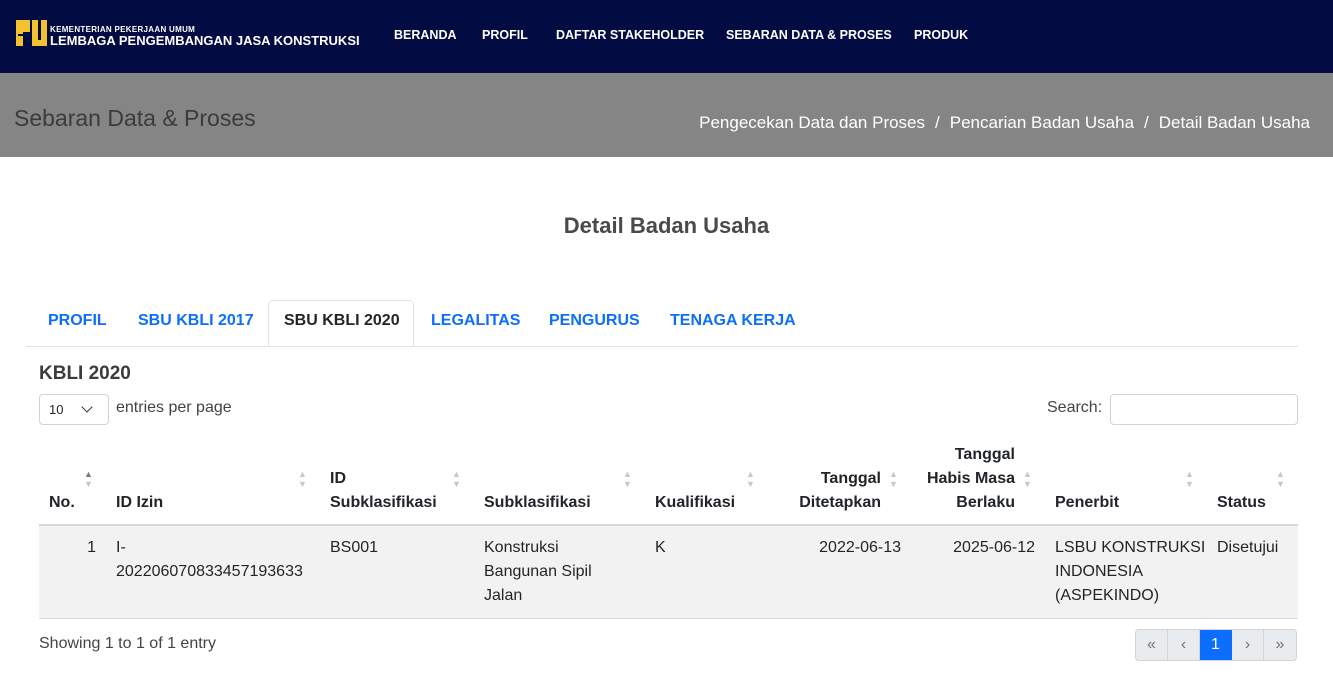  What do you see at coordinates (205, 40) in the screenshot?
I see `brand-name: LEMBAGA PENGEMBANGAN JASA KONSTRUKSI` at bounding box center [205, 40].